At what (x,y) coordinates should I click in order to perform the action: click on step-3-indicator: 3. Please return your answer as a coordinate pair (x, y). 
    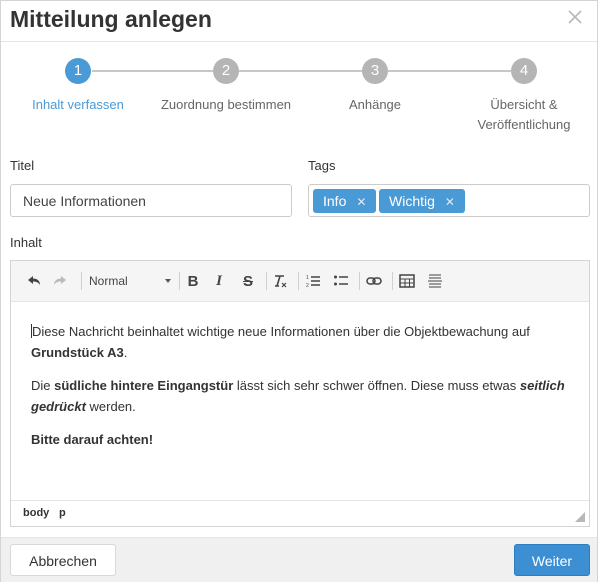
    Looking at the image, I should click on (375, 71).